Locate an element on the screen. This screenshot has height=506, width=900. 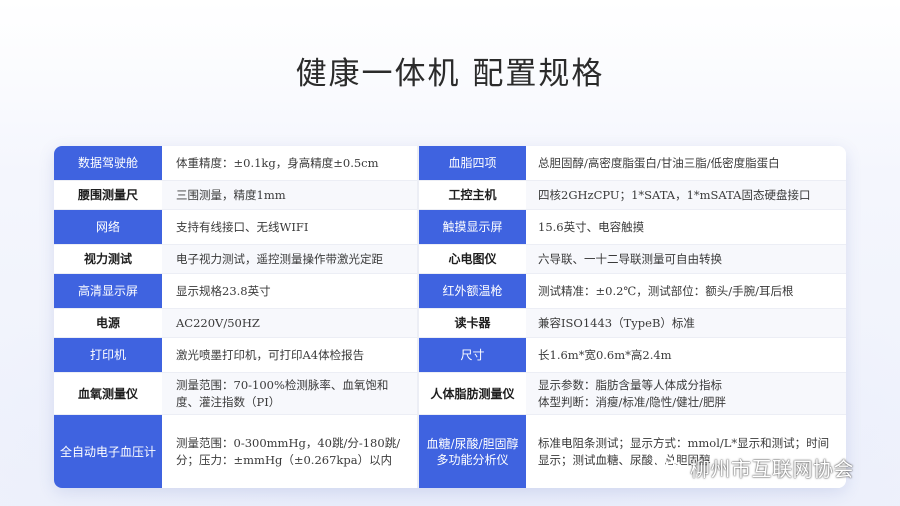
spec-label: 血氧测量仪 is located at coordinates (108, 393).